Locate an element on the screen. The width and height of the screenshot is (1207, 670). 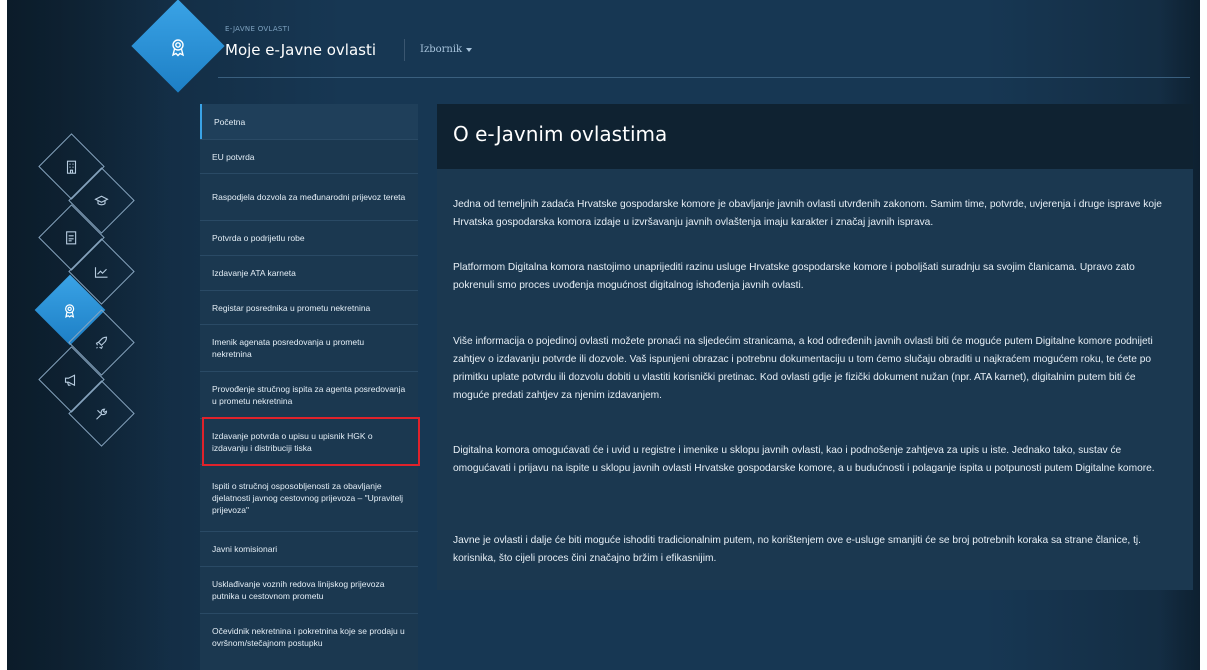
header-underline is located at coordinates (704, 77).